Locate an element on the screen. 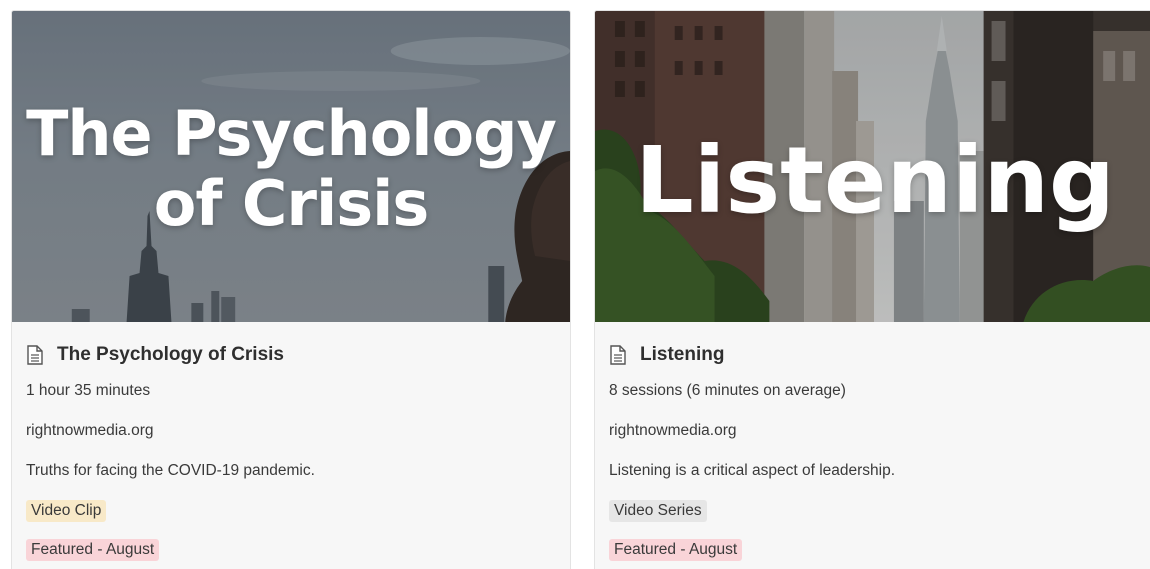 This screenshot has height=569, width=1150. description-property: Truths for facing the COVID-19 pandemic. is located at coordinates (170, 470).